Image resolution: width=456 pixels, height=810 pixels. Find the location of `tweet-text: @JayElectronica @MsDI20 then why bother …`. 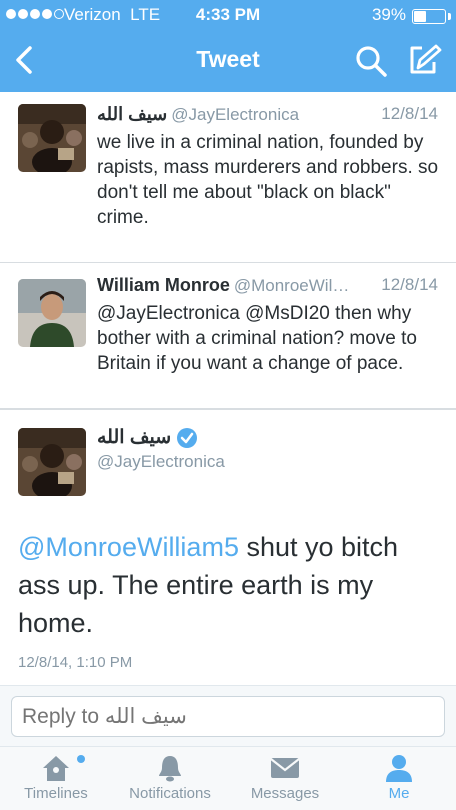

tweet-text: @JayElectronica @MsDI20 then why bother … is located at coordinates (257, 338).